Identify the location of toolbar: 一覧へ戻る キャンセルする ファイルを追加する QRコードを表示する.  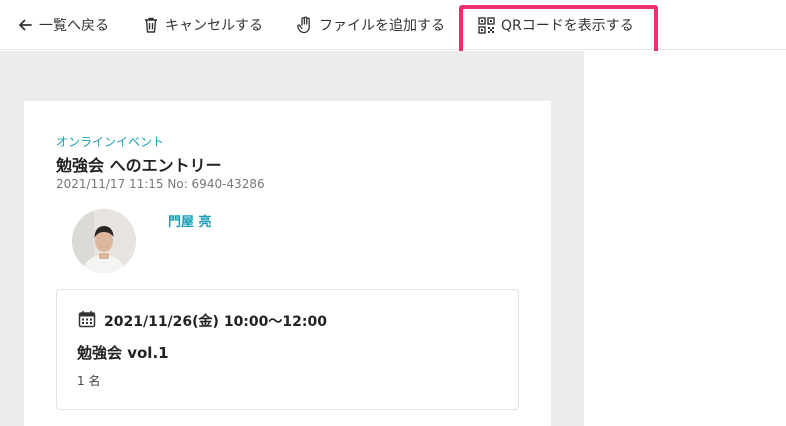
(393, 25).